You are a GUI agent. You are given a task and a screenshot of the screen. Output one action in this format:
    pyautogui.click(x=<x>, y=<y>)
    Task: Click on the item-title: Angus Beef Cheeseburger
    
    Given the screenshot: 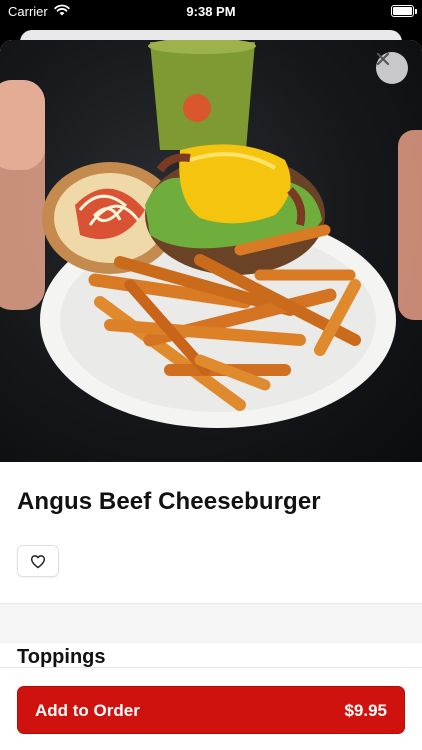 What is the action you would take?
    pyautogui.click(x=169, y=501)
    